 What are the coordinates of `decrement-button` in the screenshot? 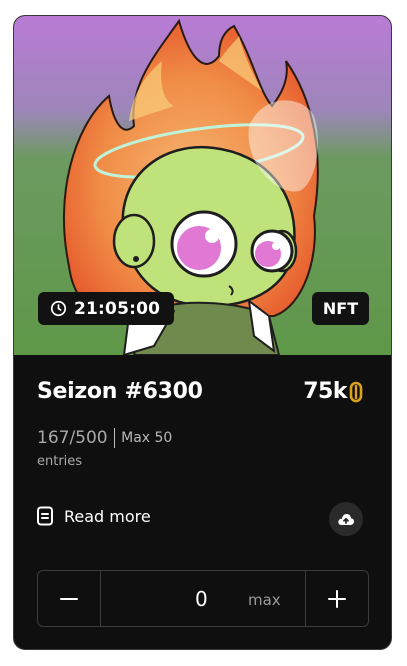 It's located at (69, 598).